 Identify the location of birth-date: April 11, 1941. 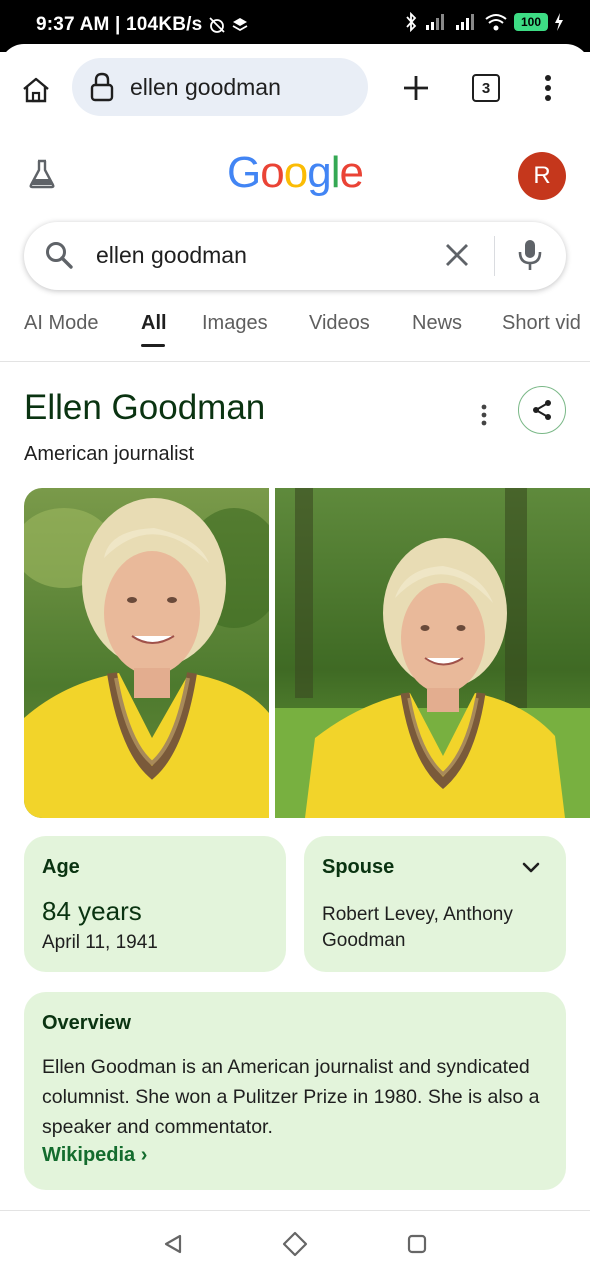
(100, 942).